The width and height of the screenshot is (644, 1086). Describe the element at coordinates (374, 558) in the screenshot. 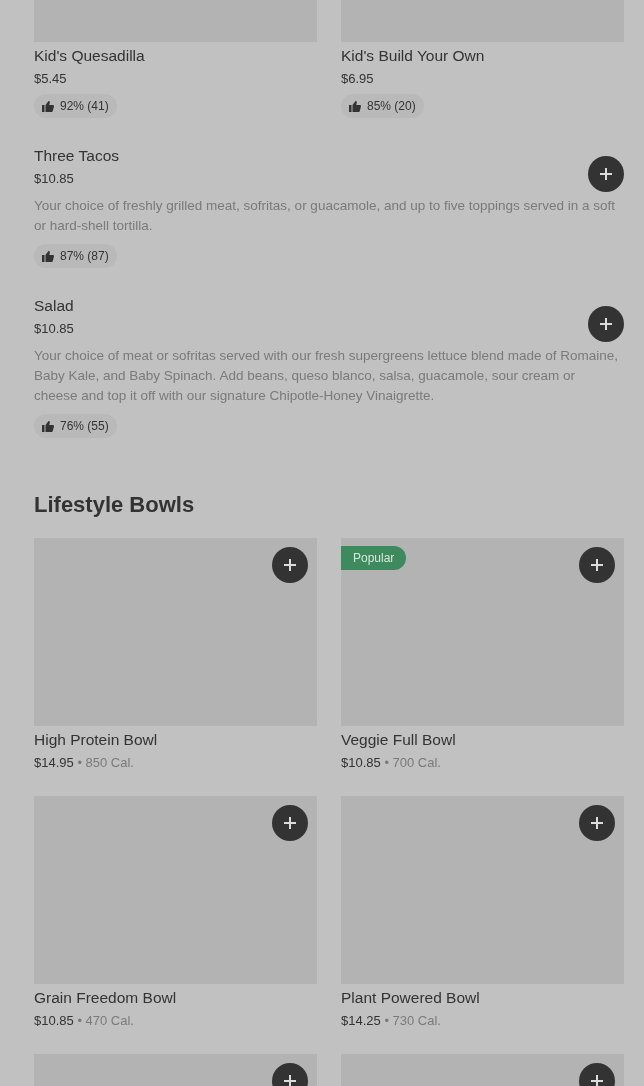

I see `popular-badge: Popular` at that location.